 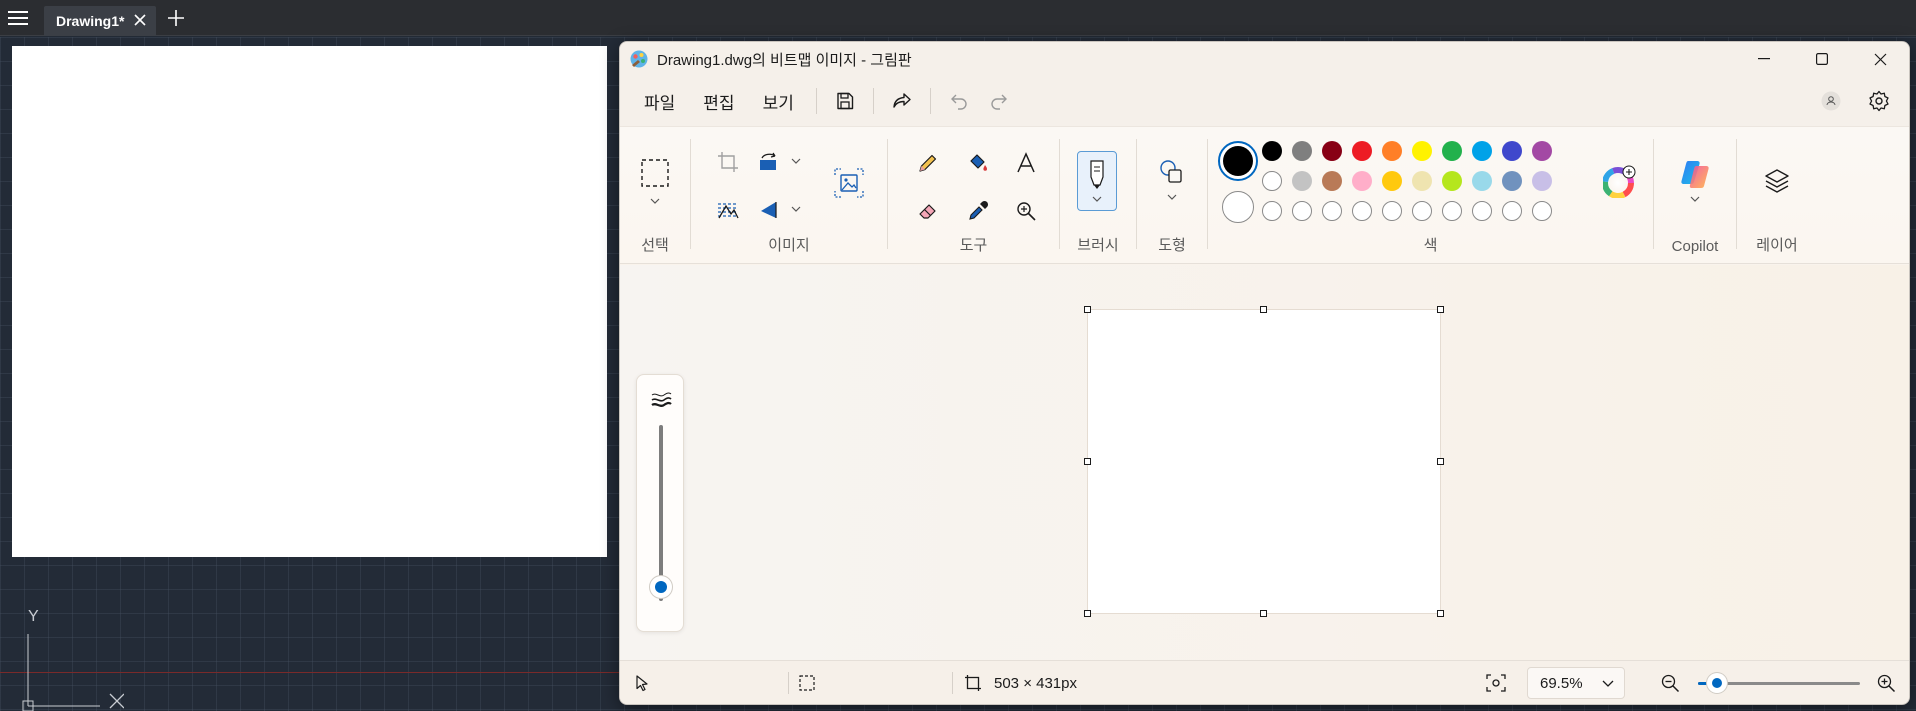 What do you see at coordinates (999, 101) in the screenshot?
I see `redo-button` at bounding box center [999, 101].